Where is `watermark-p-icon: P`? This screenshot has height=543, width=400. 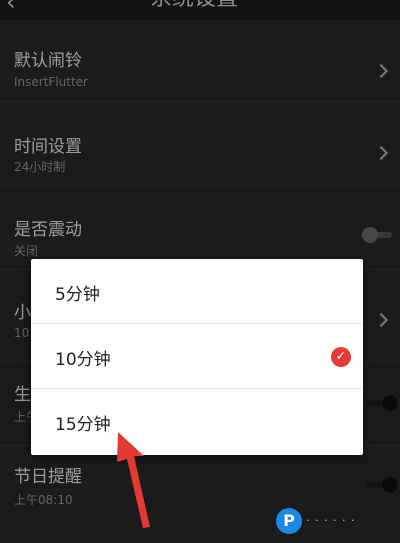 watermark-p-icon: P is located at coordinates (289, 521).